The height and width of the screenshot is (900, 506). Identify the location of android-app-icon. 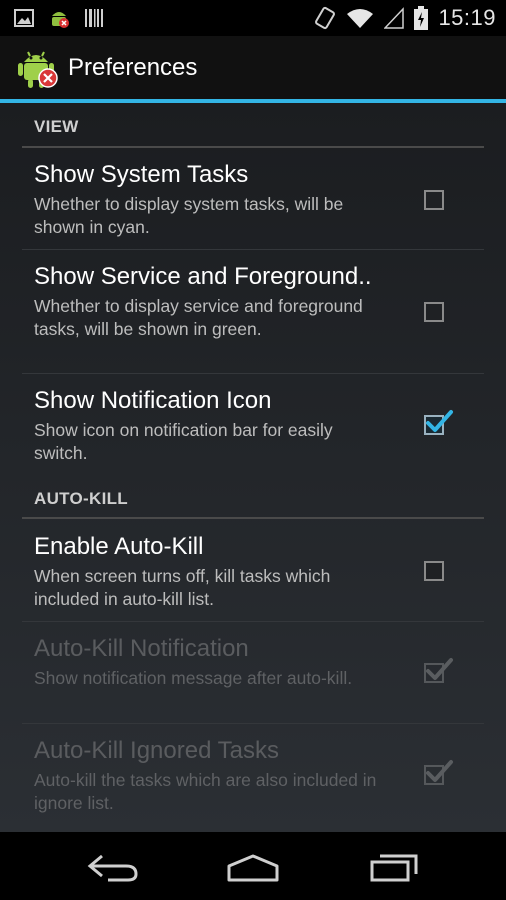
(38, 68).